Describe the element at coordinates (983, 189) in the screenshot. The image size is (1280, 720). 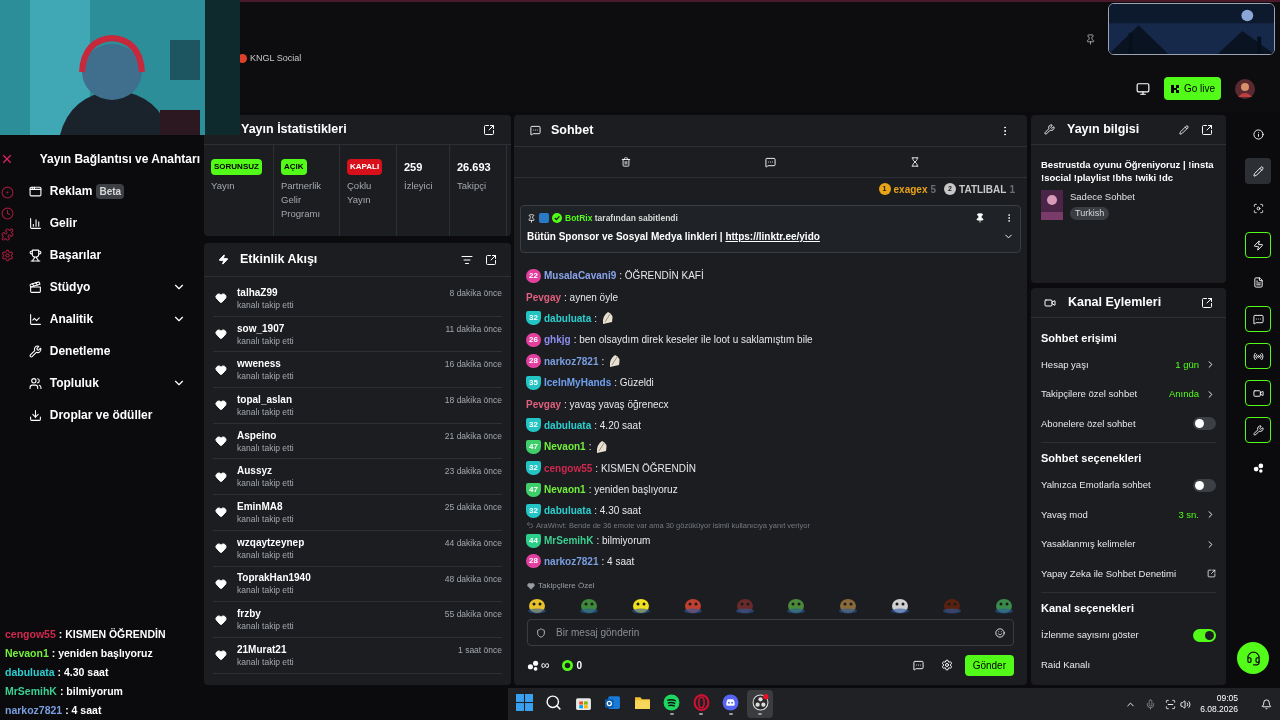
I see `leader-name: TATLIBAL` at that location.